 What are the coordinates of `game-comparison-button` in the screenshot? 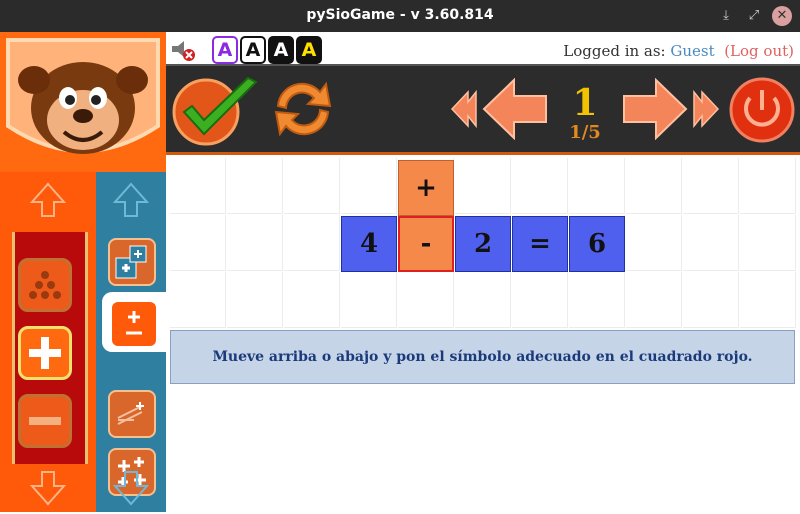 It's located at (132, 414).